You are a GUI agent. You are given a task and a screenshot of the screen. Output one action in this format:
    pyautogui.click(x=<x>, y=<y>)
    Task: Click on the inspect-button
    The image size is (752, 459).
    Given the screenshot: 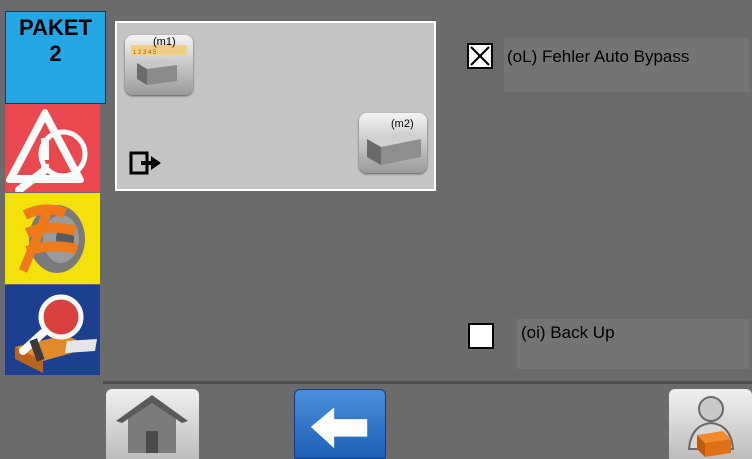 What is the action you would take?
    pyautogui.click(x=52, y=330)
    